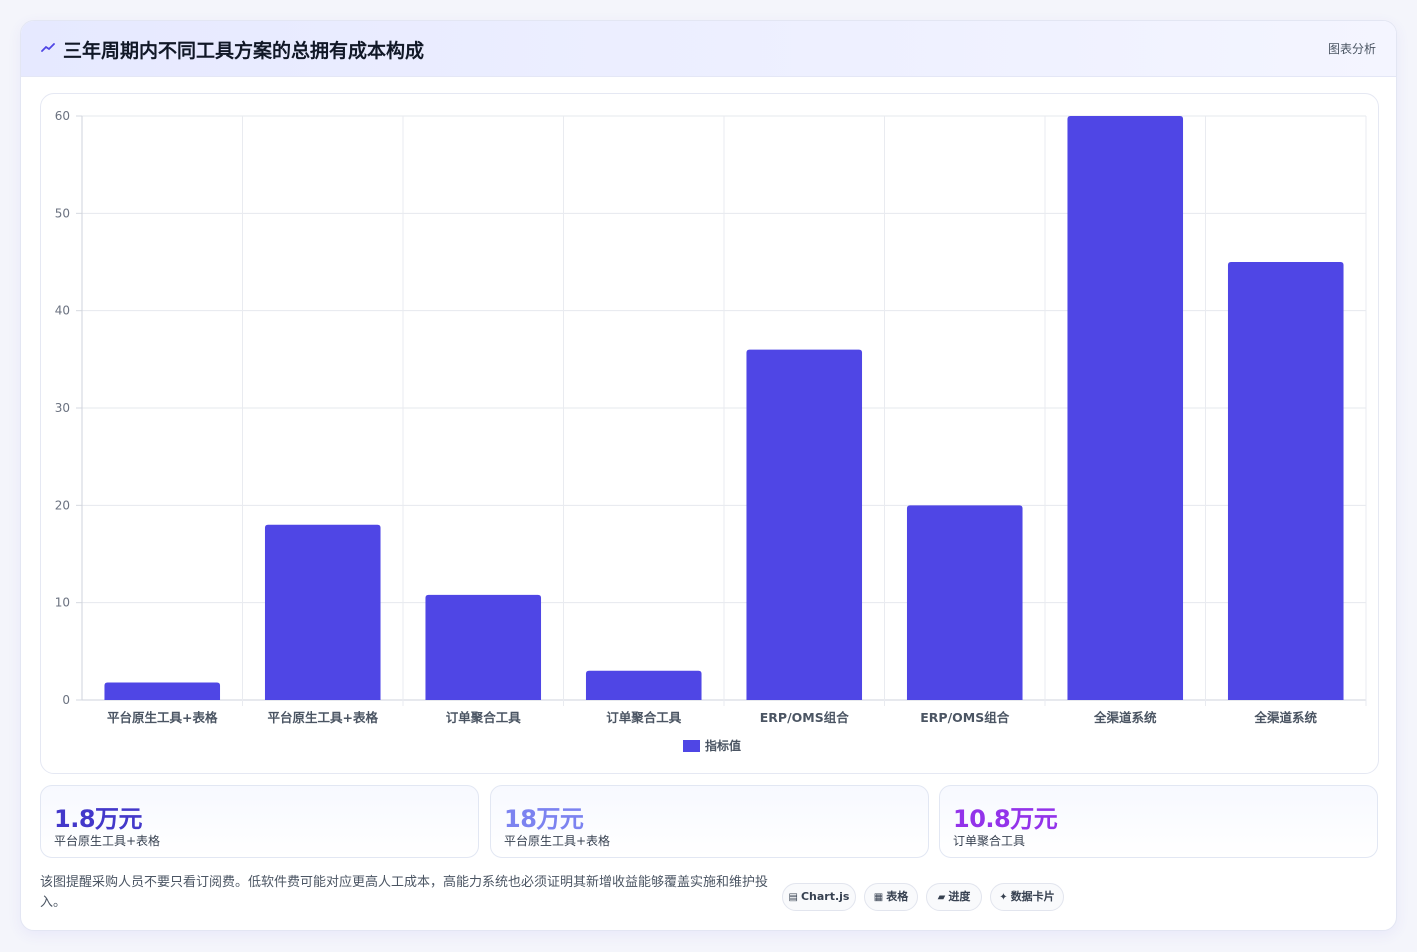 The width and height of the screenshot is (1417, 952). What do you see at coordinates (62, 603) in the screenshot?
I see `y-tick-label: 10` at bounding box center [62, 603].